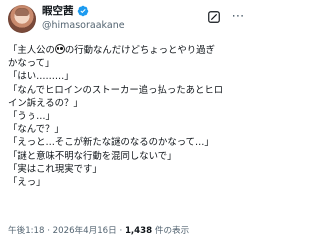  What do you see at coordinates (41, 77) in the screenshot?
I see `tweet-line-3: 「はい………」` at bounding box center [41, 77].